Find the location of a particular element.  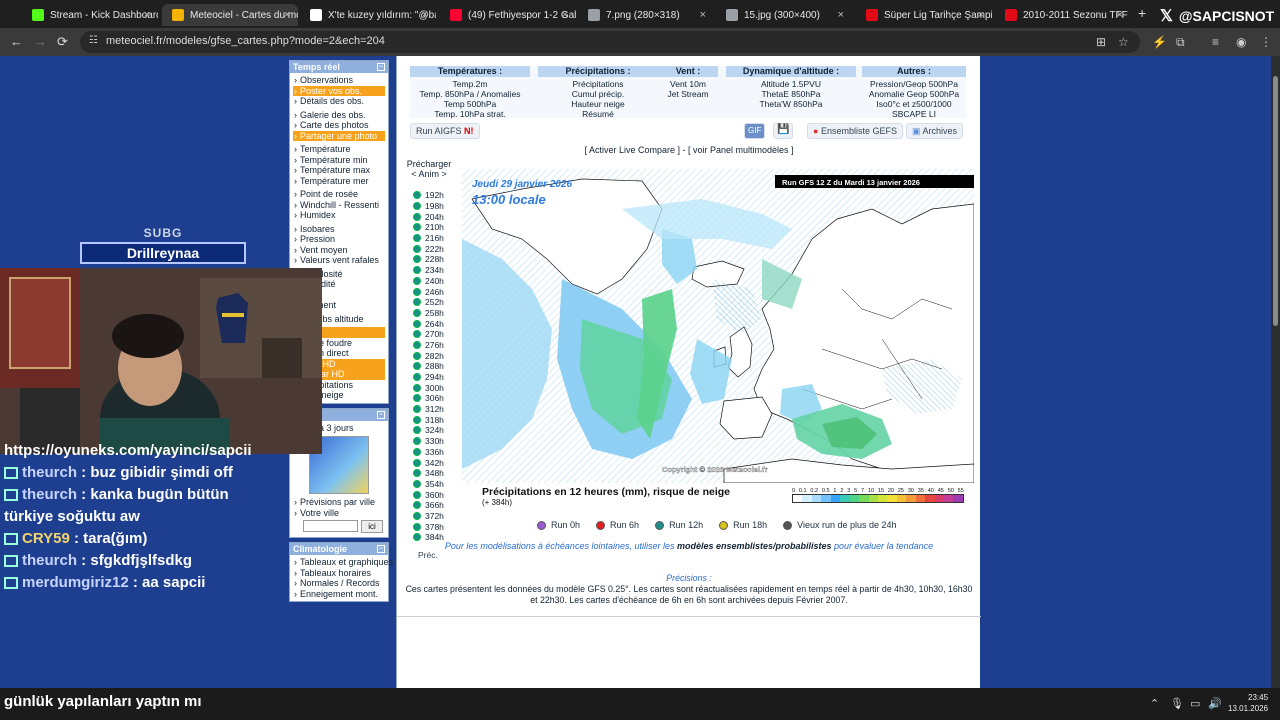

browser-tab: Süper Lig Tarihçe Şampiy × is located at coordinates (924, 15).